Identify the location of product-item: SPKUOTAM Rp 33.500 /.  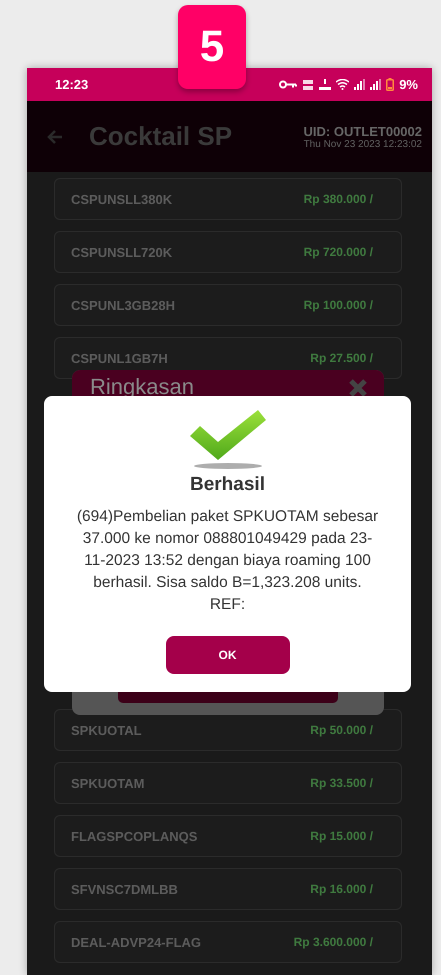
(228, 783).